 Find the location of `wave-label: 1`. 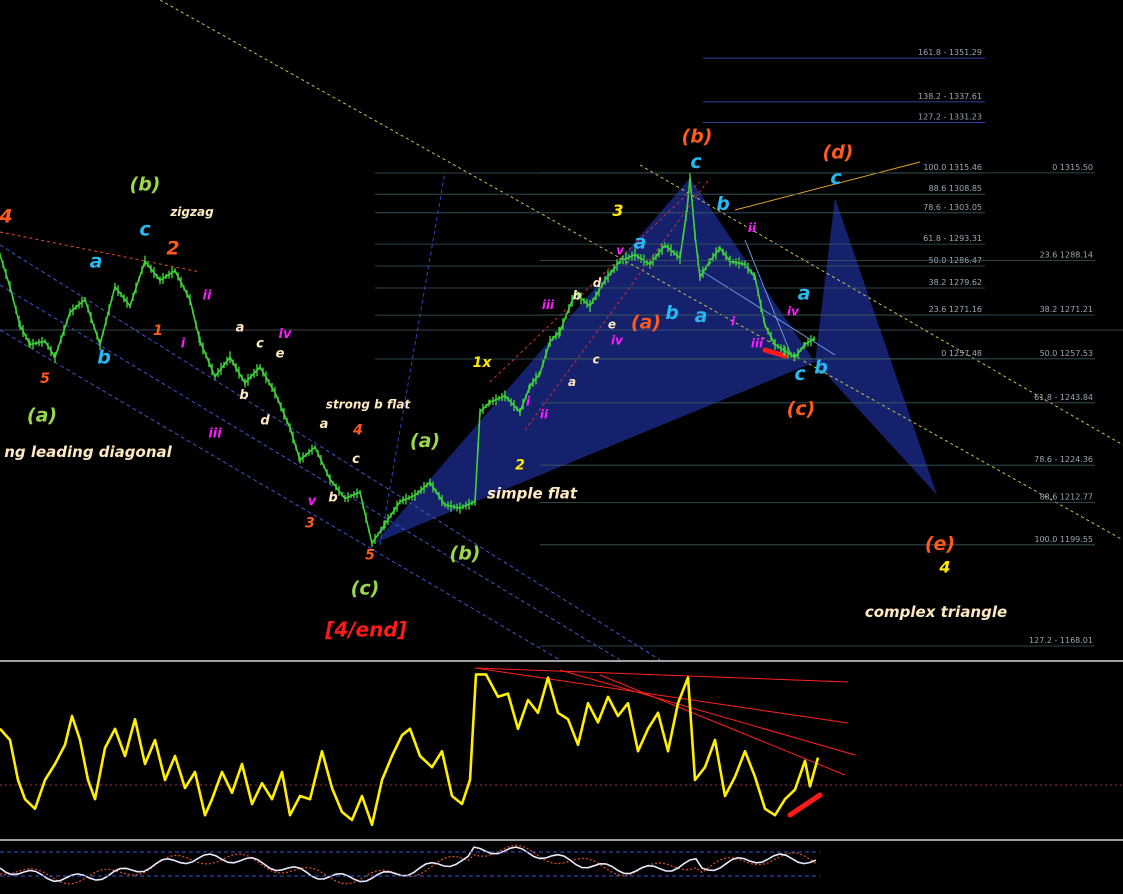

wave-label: 1 is located at coordinates (158, 331).